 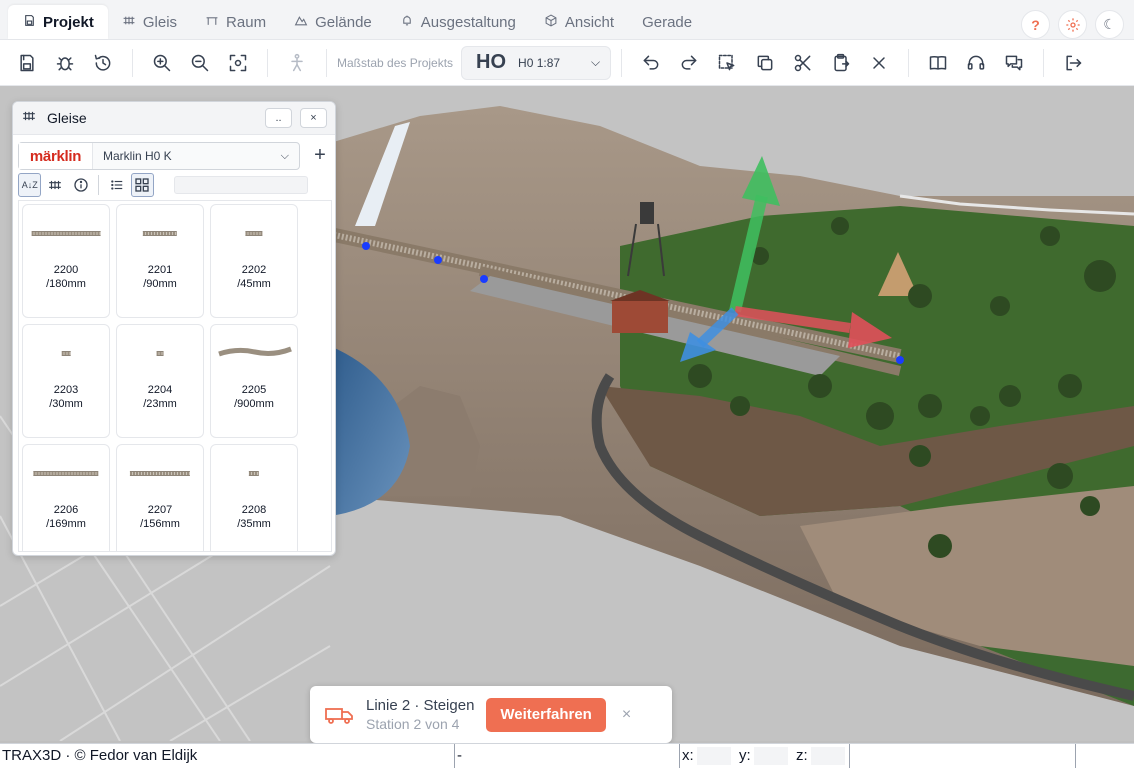 What do you see at coordinates (66, 497) in the screenshot?
I see `track-tile: 2206 /169mm` at bounding box center [66, 497].